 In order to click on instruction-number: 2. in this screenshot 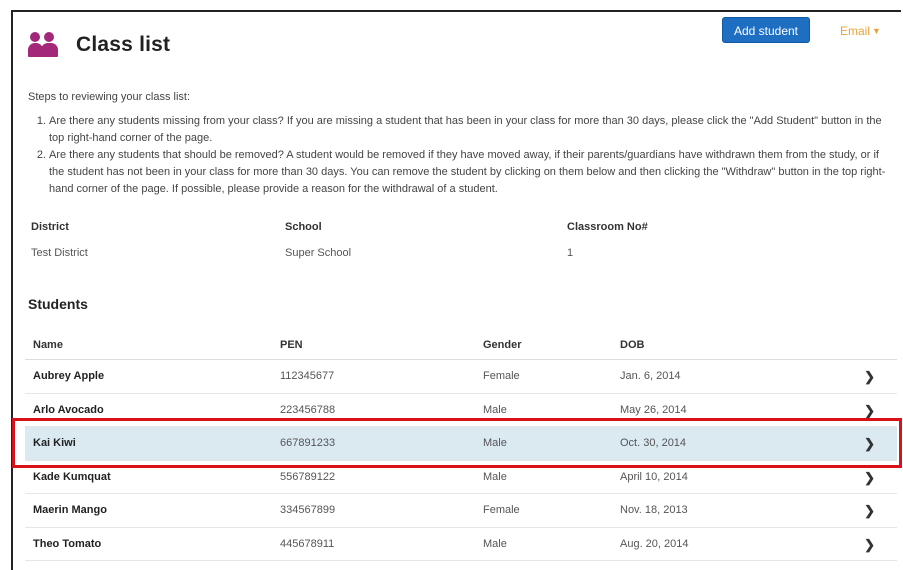, I will do `click(41, 155)`.